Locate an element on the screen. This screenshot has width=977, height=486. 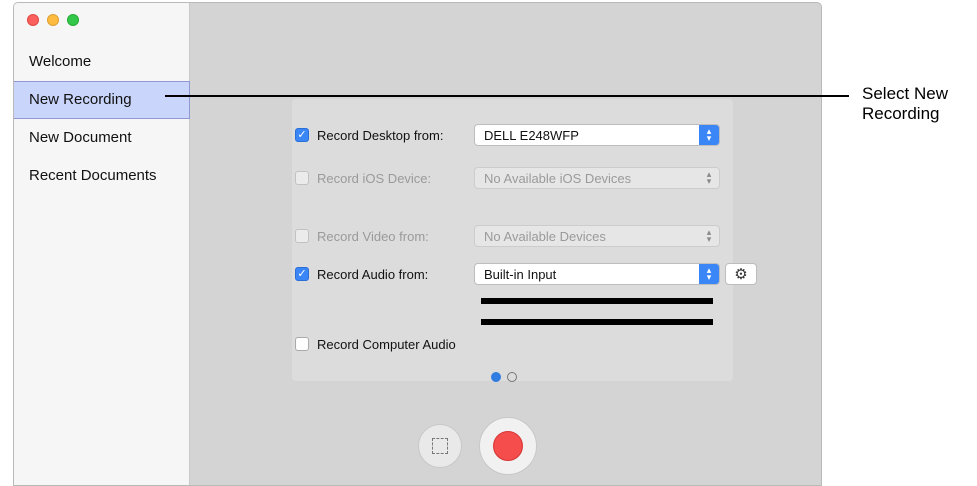
record-ios-label: Record iOS Device: is located at coordinates (374, 178).